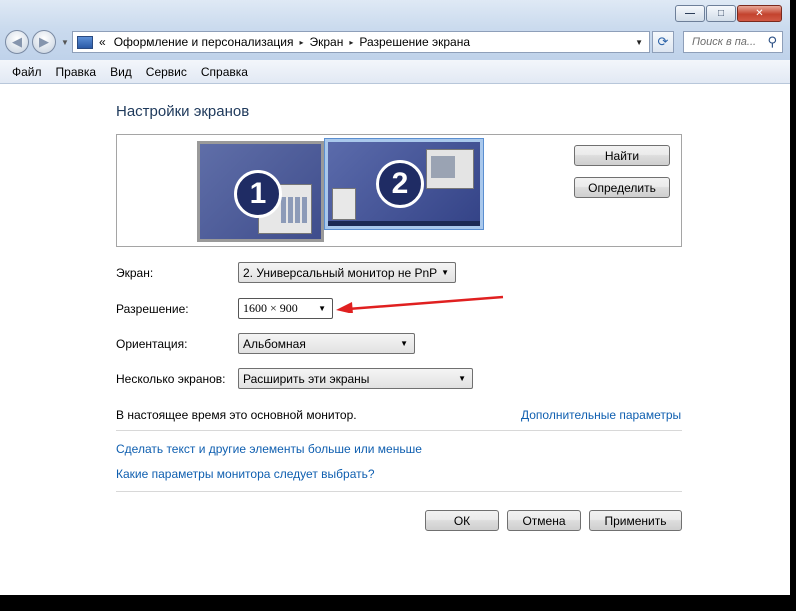 Image resolution: width=796 pixels, height=611 pixels. Describe the element at coordinates (400, 184) in the screenshot. I see `monitor-2-badge: 2` at that location.